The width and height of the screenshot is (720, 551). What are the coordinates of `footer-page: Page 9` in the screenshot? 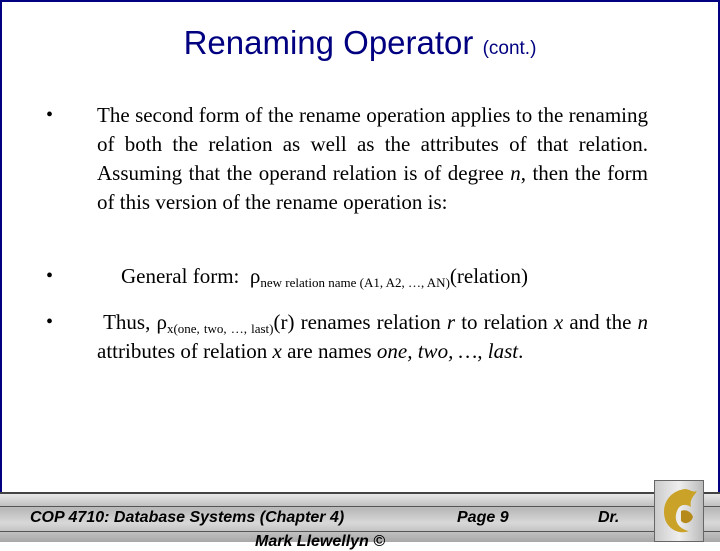 It's located at (483, 517).